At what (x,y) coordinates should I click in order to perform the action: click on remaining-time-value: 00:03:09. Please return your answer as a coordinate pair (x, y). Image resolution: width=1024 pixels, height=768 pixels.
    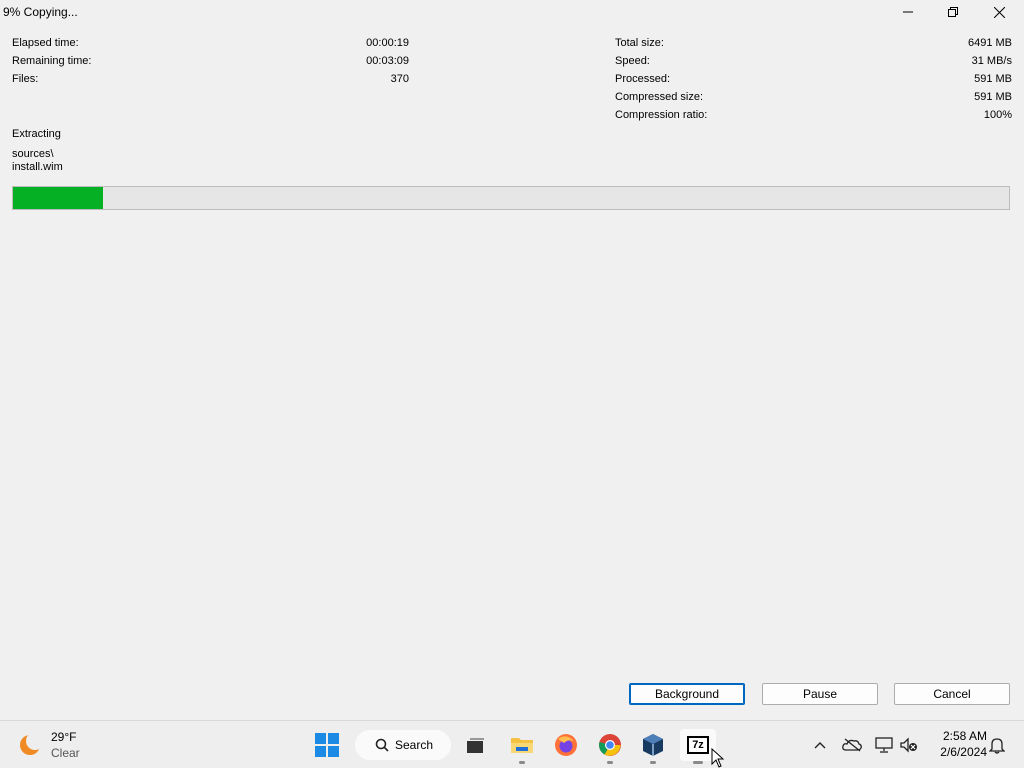
    Looking at the image, I should click on (387, 61).